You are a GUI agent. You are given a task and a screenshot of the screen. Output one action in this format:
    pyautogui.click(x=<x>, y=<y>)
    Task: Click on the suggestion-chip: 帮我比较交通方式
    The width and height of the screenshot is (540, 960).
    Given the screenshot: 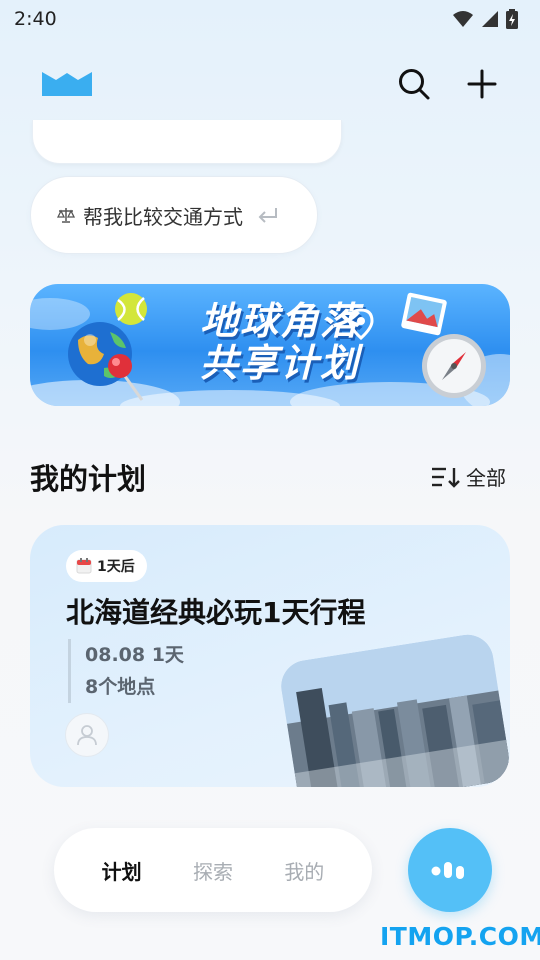 What is the action you would take?
    pyautogui.click(x=174, y=215)
    